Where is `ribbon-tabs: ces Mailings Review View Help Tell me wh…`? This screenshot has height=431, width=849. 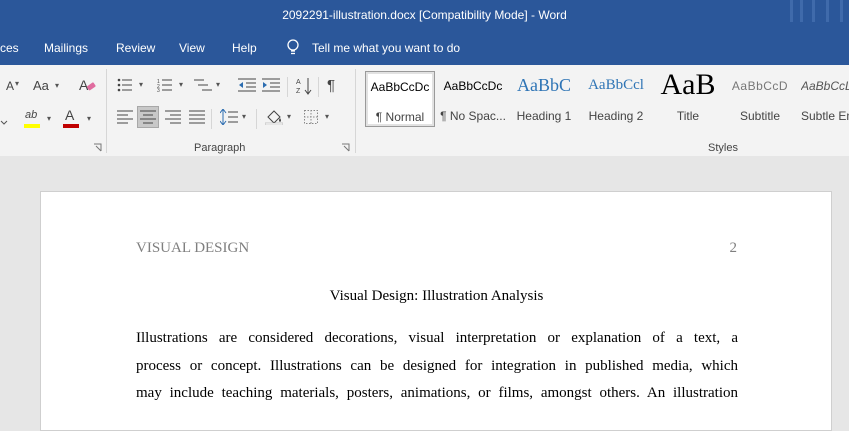 ribbon-tabs: ces Mailings Review View Help Tell me wh… is located at coordinates (424, 48).